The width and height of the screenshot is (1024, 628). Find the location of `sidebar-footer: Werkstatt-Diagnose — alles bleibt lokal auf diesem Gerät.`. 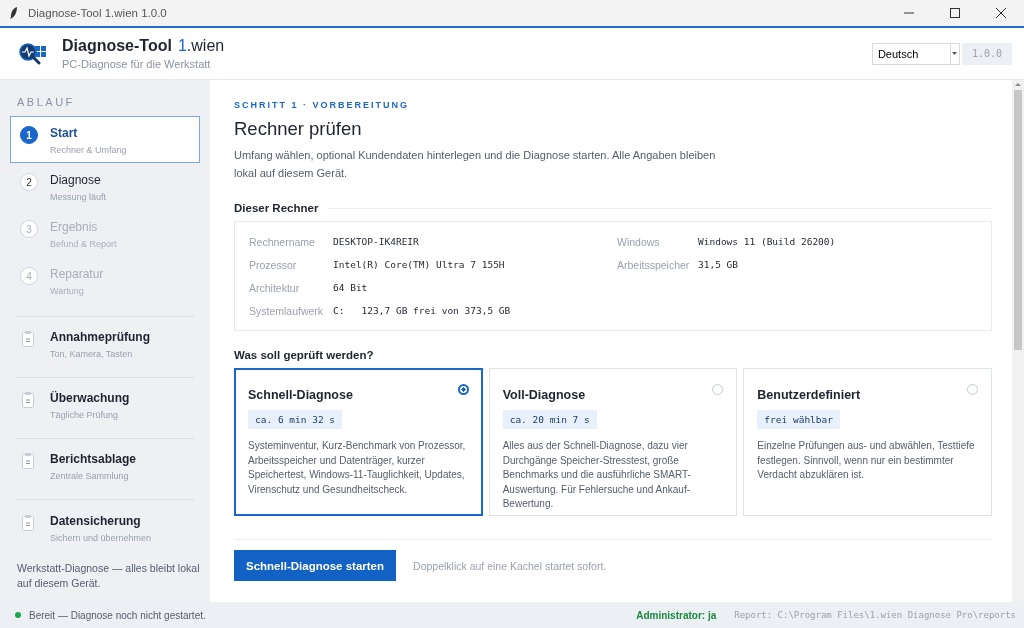

sidebar-footer: Werkstatt-Diagnose — alles bleibt lokal auf diesem Gerät. is located at coordinates (108, 576).